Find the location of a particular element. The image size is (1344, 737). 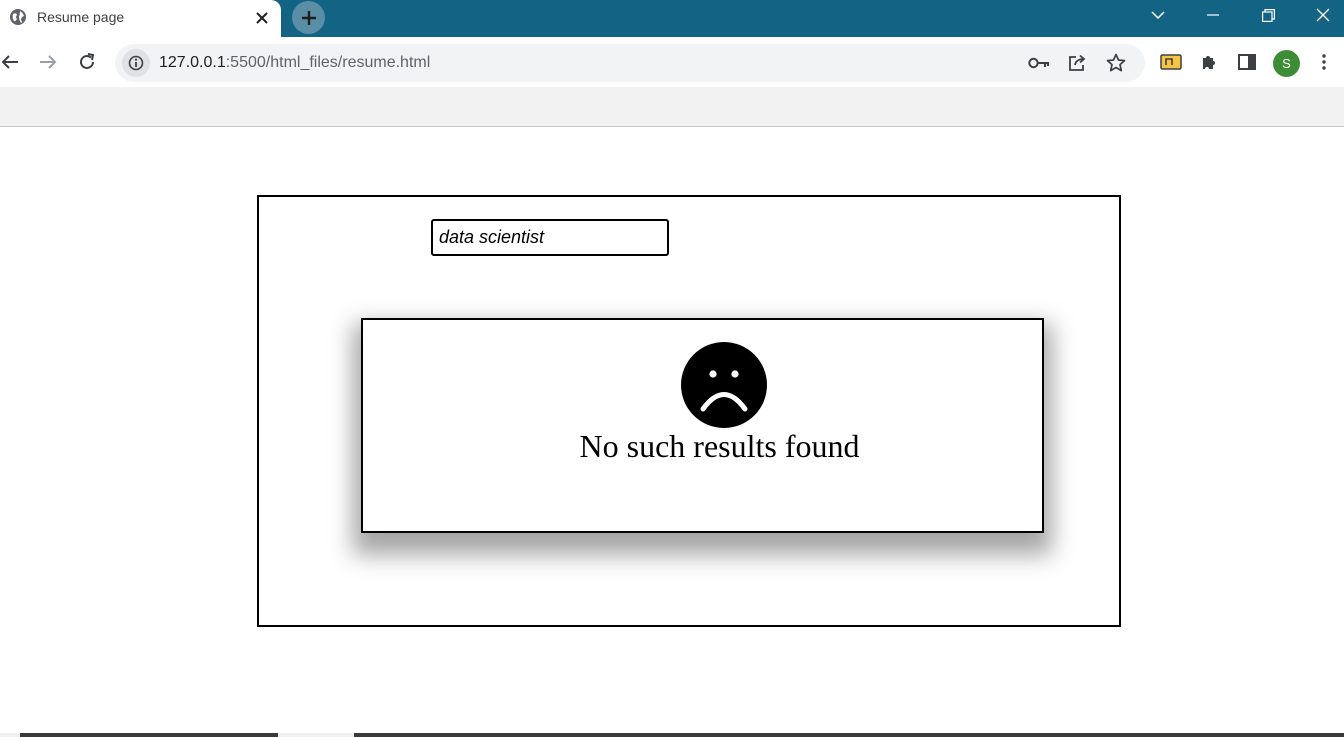

cast-extension-icon is located at coordinates (1171, 62).